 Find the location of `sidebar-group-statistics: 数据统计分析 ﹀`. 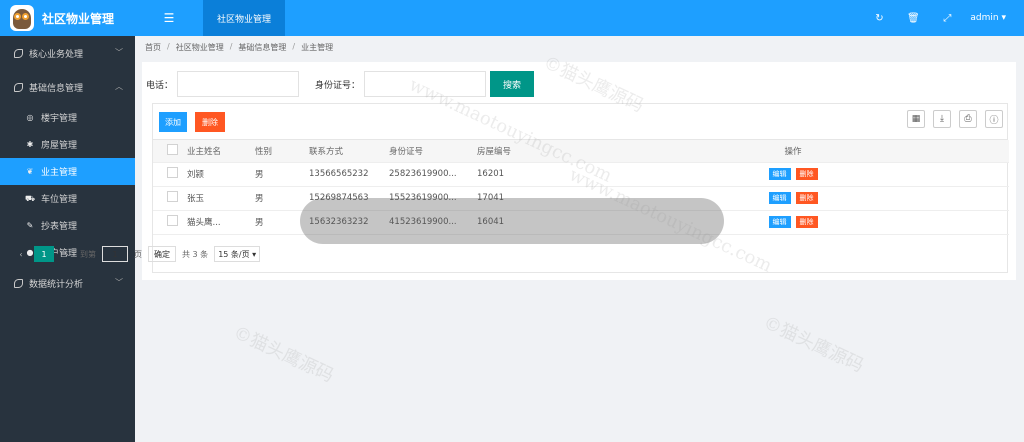

sidebar-group-statistics: 数据统计分析 ﹀ is located at coordinates (67, 283).